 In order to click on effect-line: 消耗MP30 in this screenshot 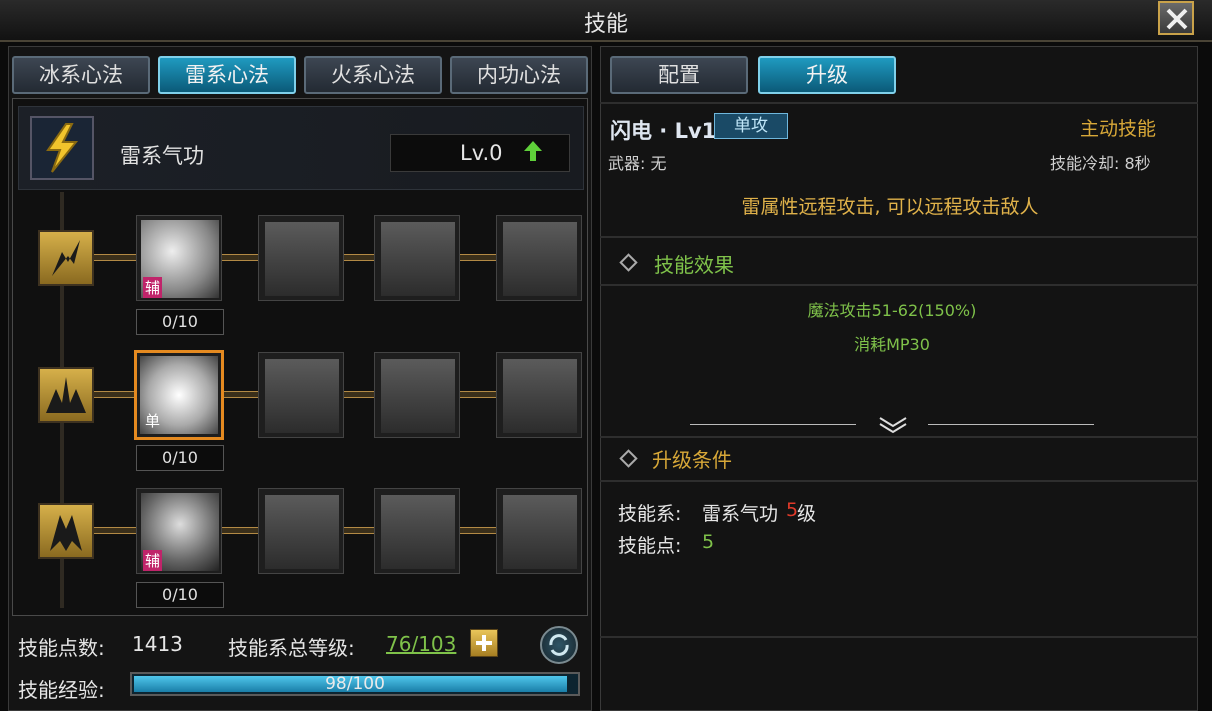, I will do `click(892, 344)`.